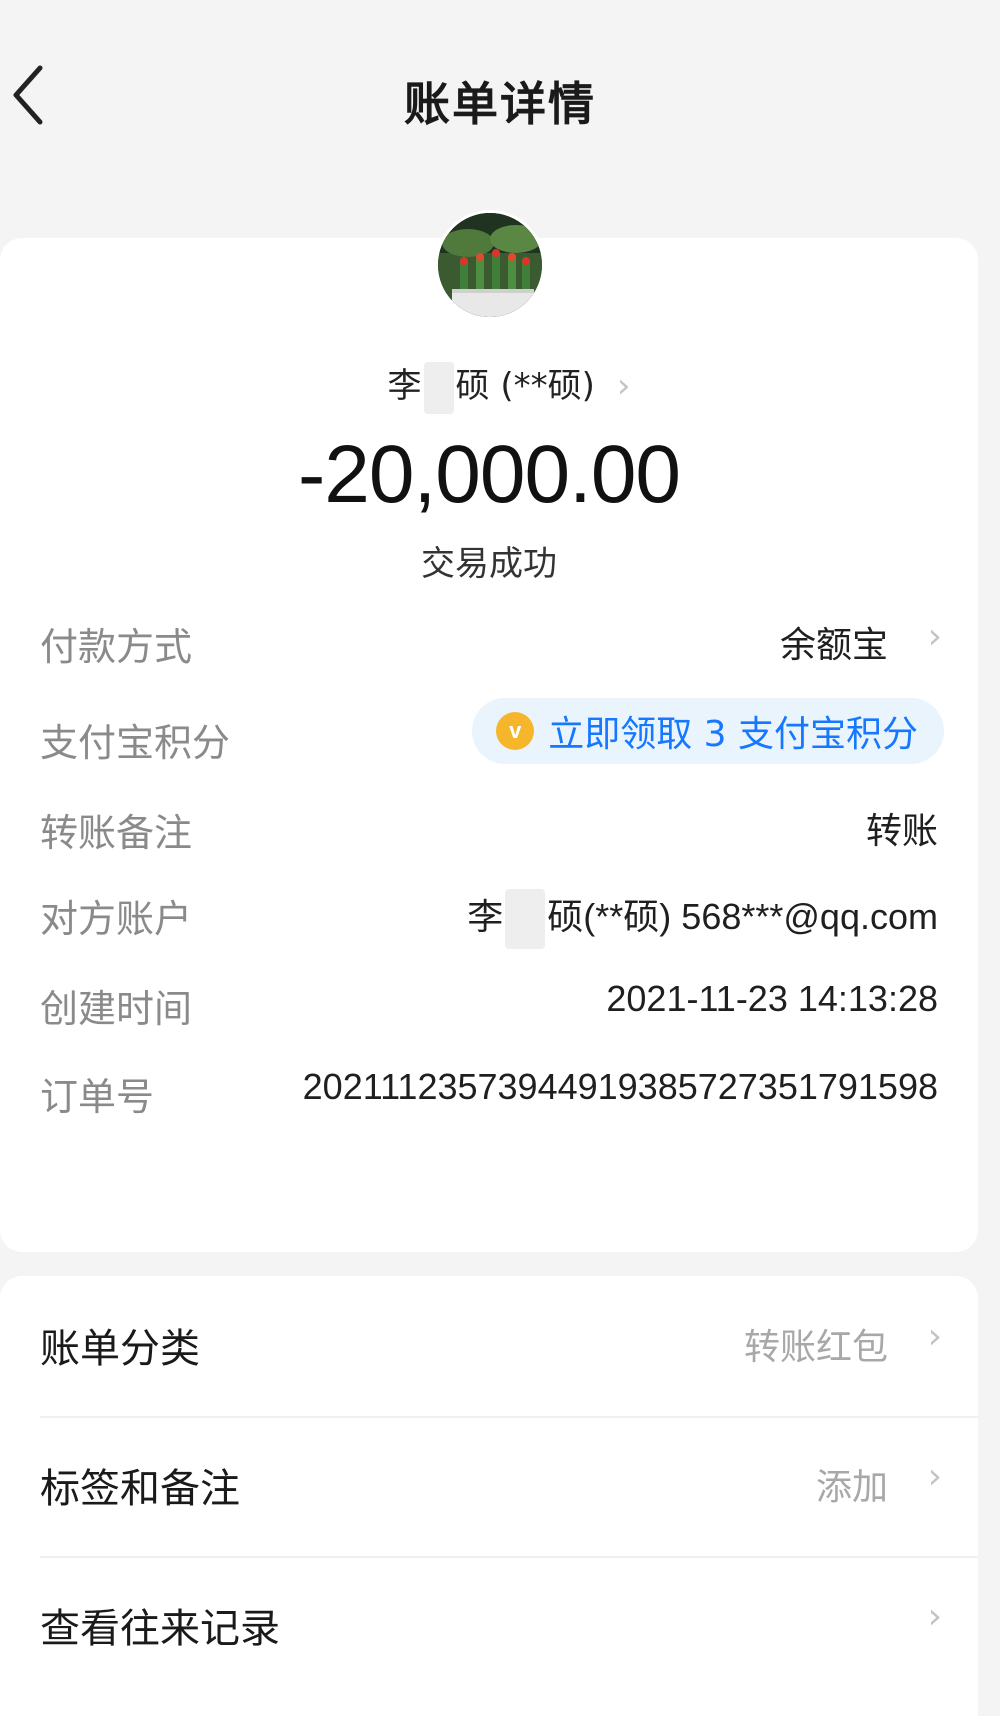 This screenshot has width=1000, height=1716. I want to click on points-row: 支付宝积分 v 立即领取 3 支付宝积分, so click(492, 735).